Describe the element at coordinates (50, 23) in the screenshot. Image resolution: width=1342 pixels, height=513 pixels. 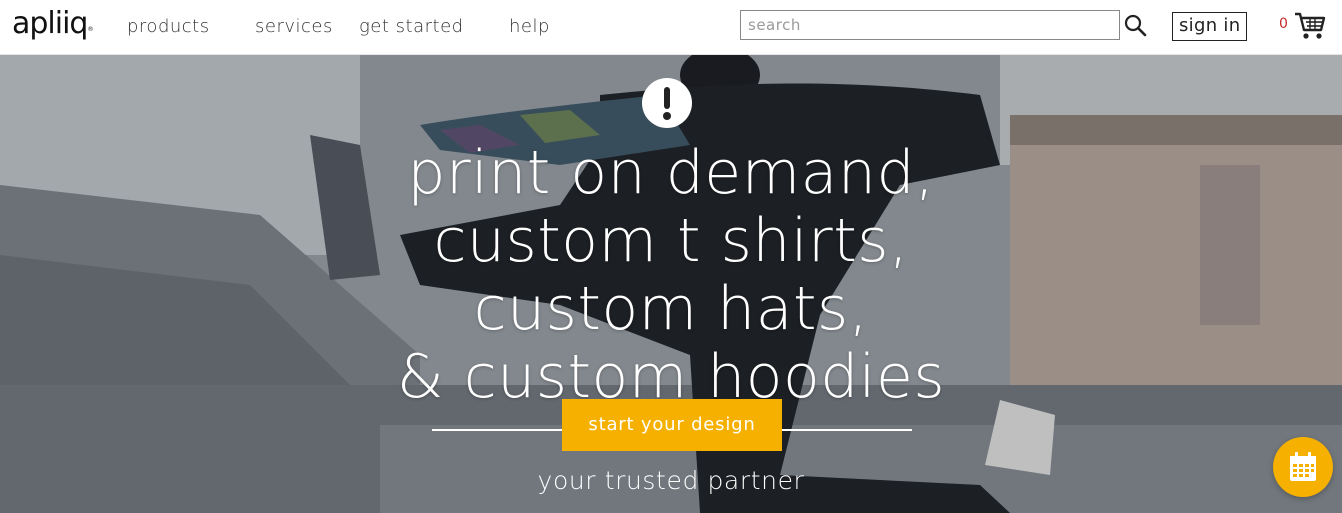
I see `brand-logo-text: apliiq` at that location.